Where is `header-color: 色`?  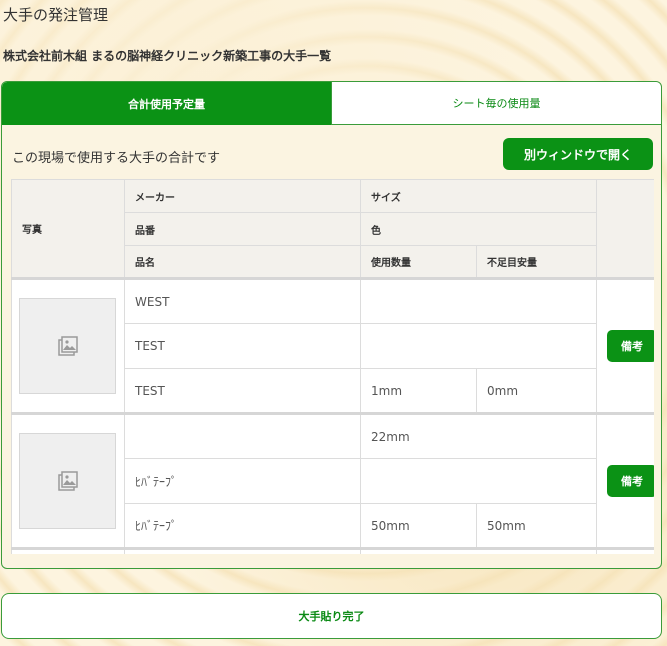 header-color: 色 is located at coordinates (478, 229).